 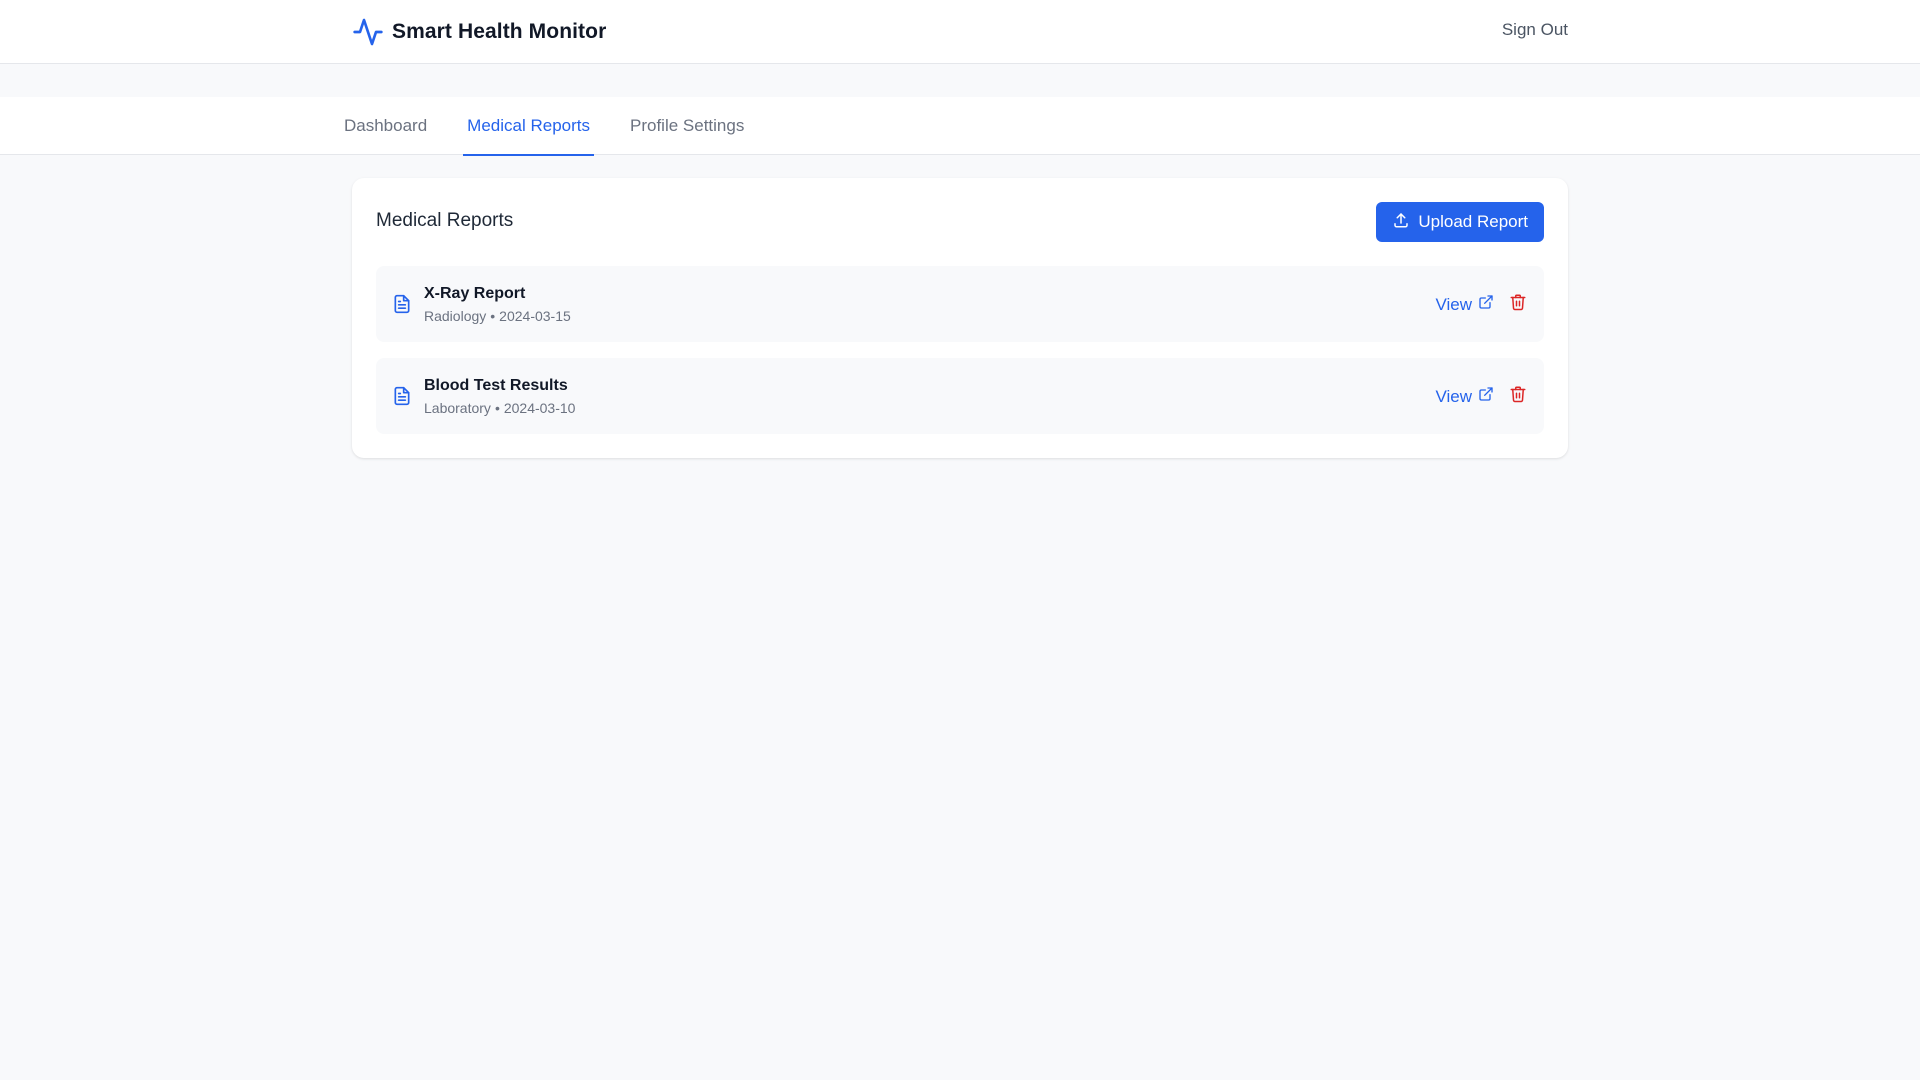 I want to click on report-category: Radiology, so click(x=455, y=316).